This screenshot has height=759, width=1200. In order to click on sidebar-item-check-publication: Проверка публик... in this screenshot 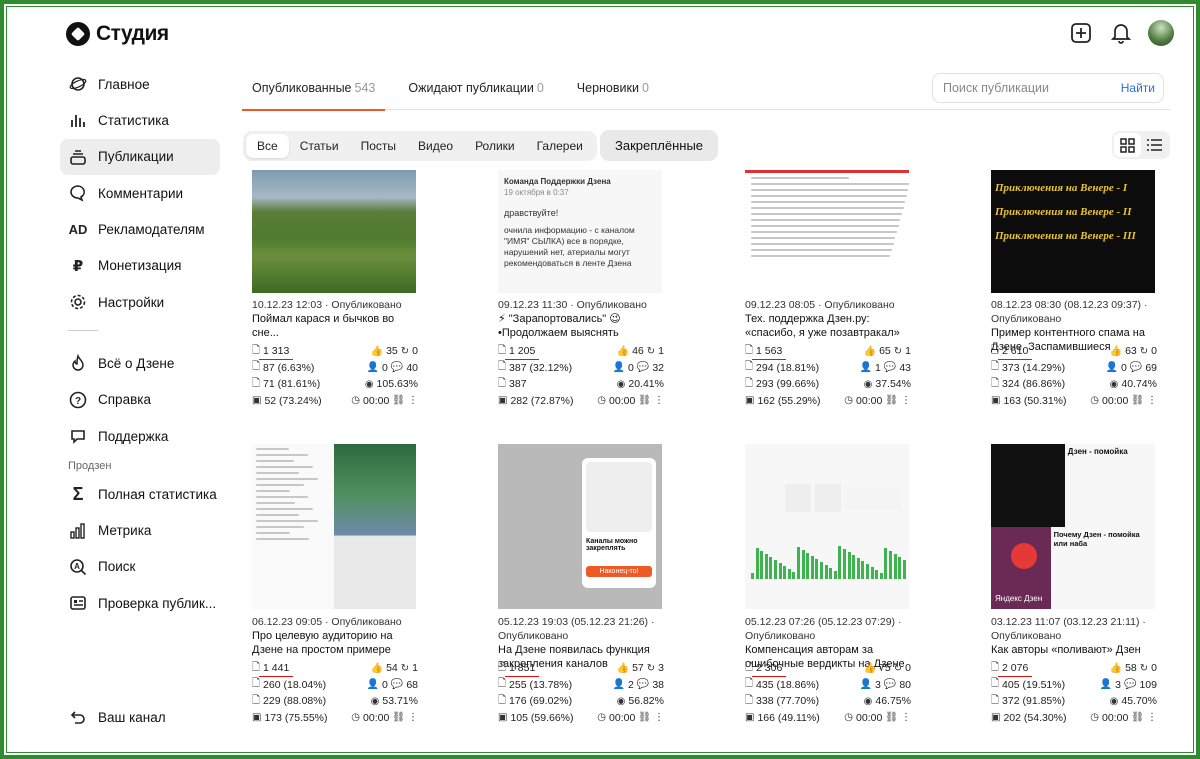, I will do `click(140, 603)`.